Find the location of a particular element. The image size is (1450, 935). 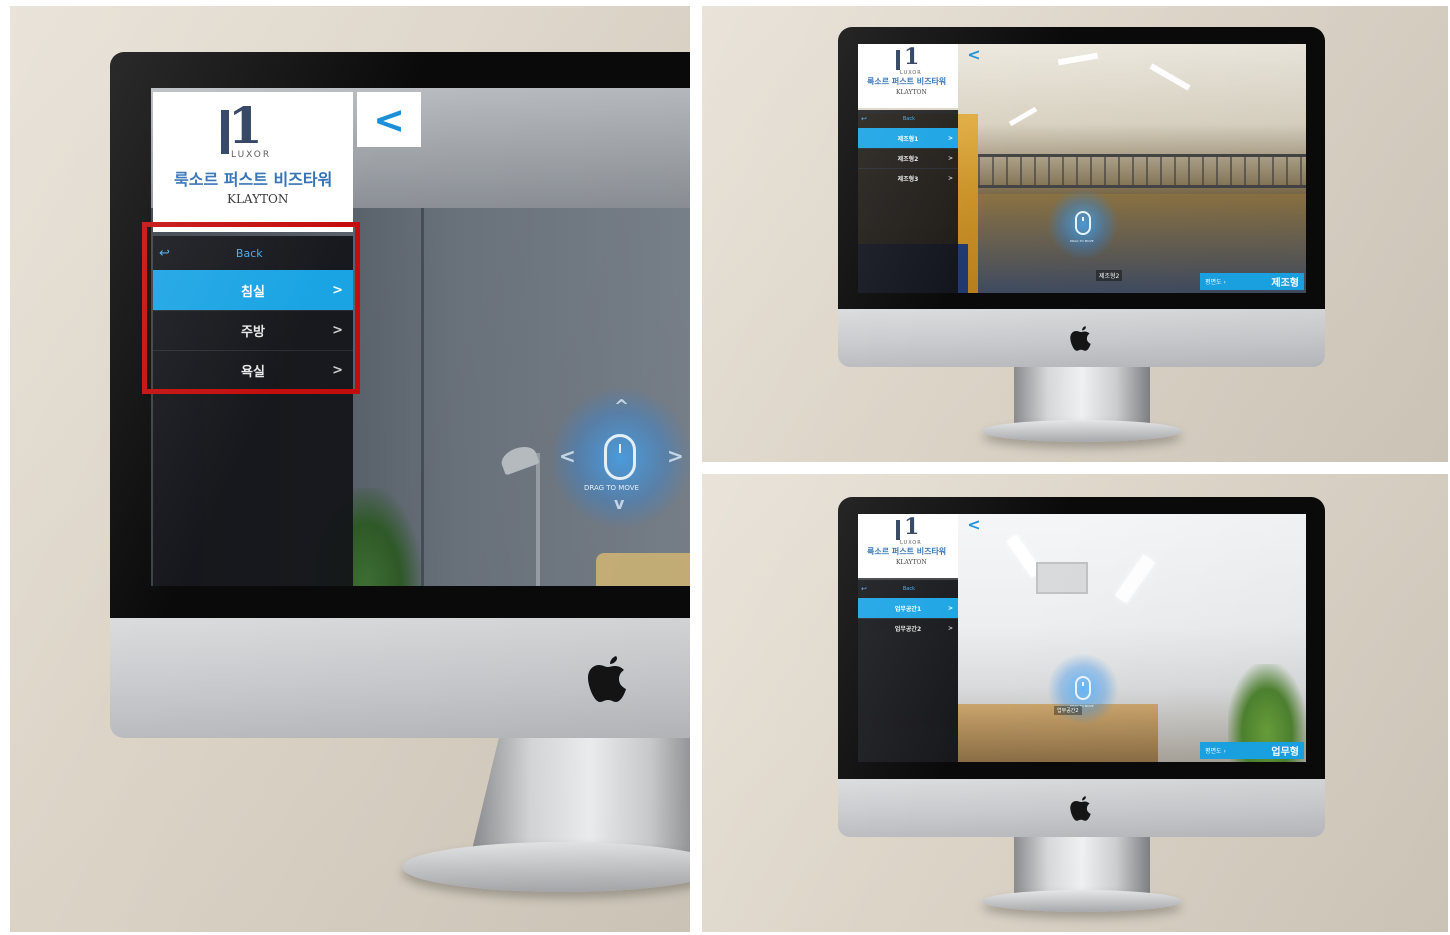

hotspot-label: 제조형2 is located at coordinates (1109, 275).